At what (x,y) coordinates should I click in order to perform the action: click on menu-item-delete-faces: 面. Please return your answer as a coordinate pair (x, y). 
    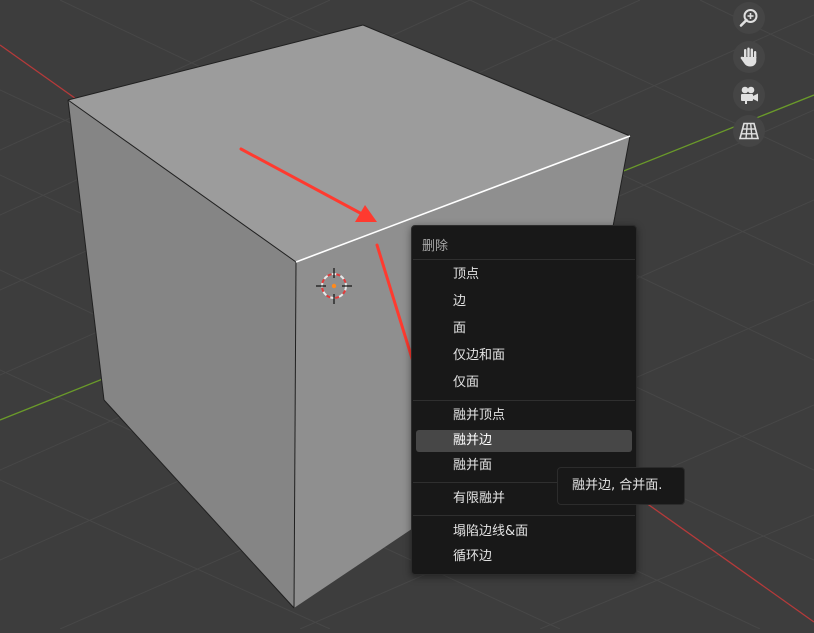
    Looking at the image, I should click on (524, 329).